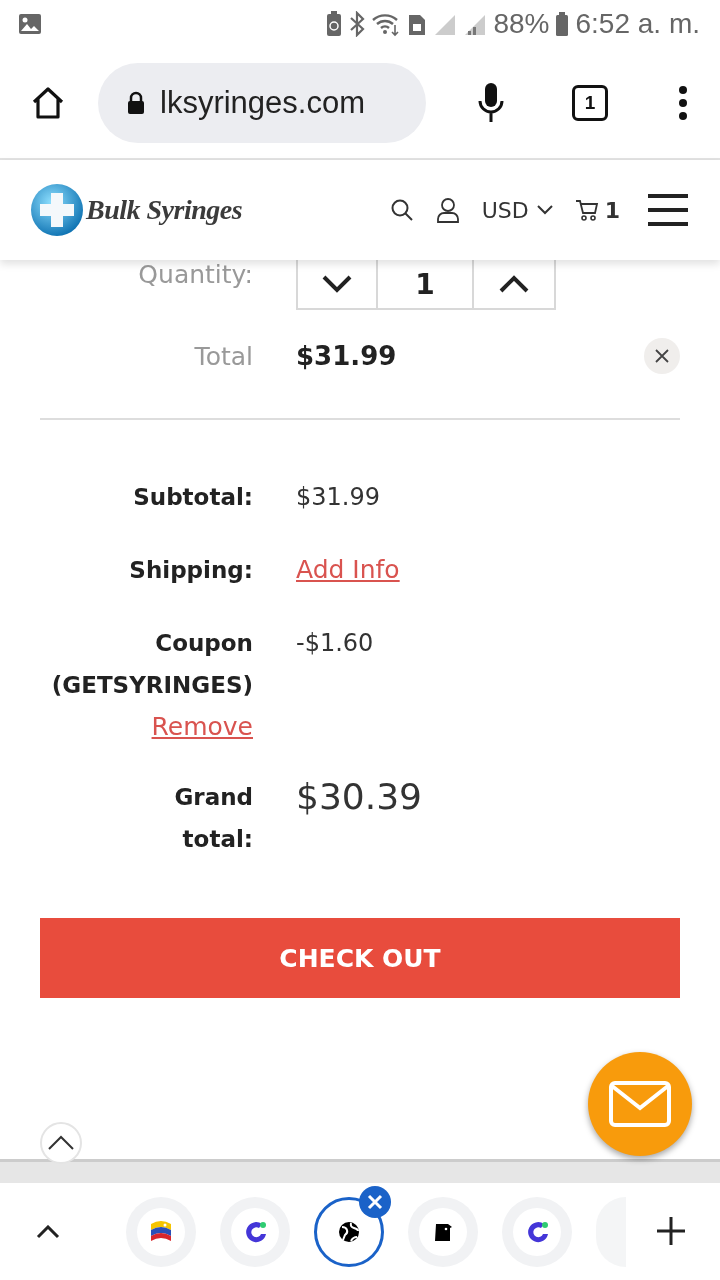 This screenshot has width=720, height=1280. Describe the element at coordinates (683, 103) in the screenshot. I see `more-options-icon` at that location.